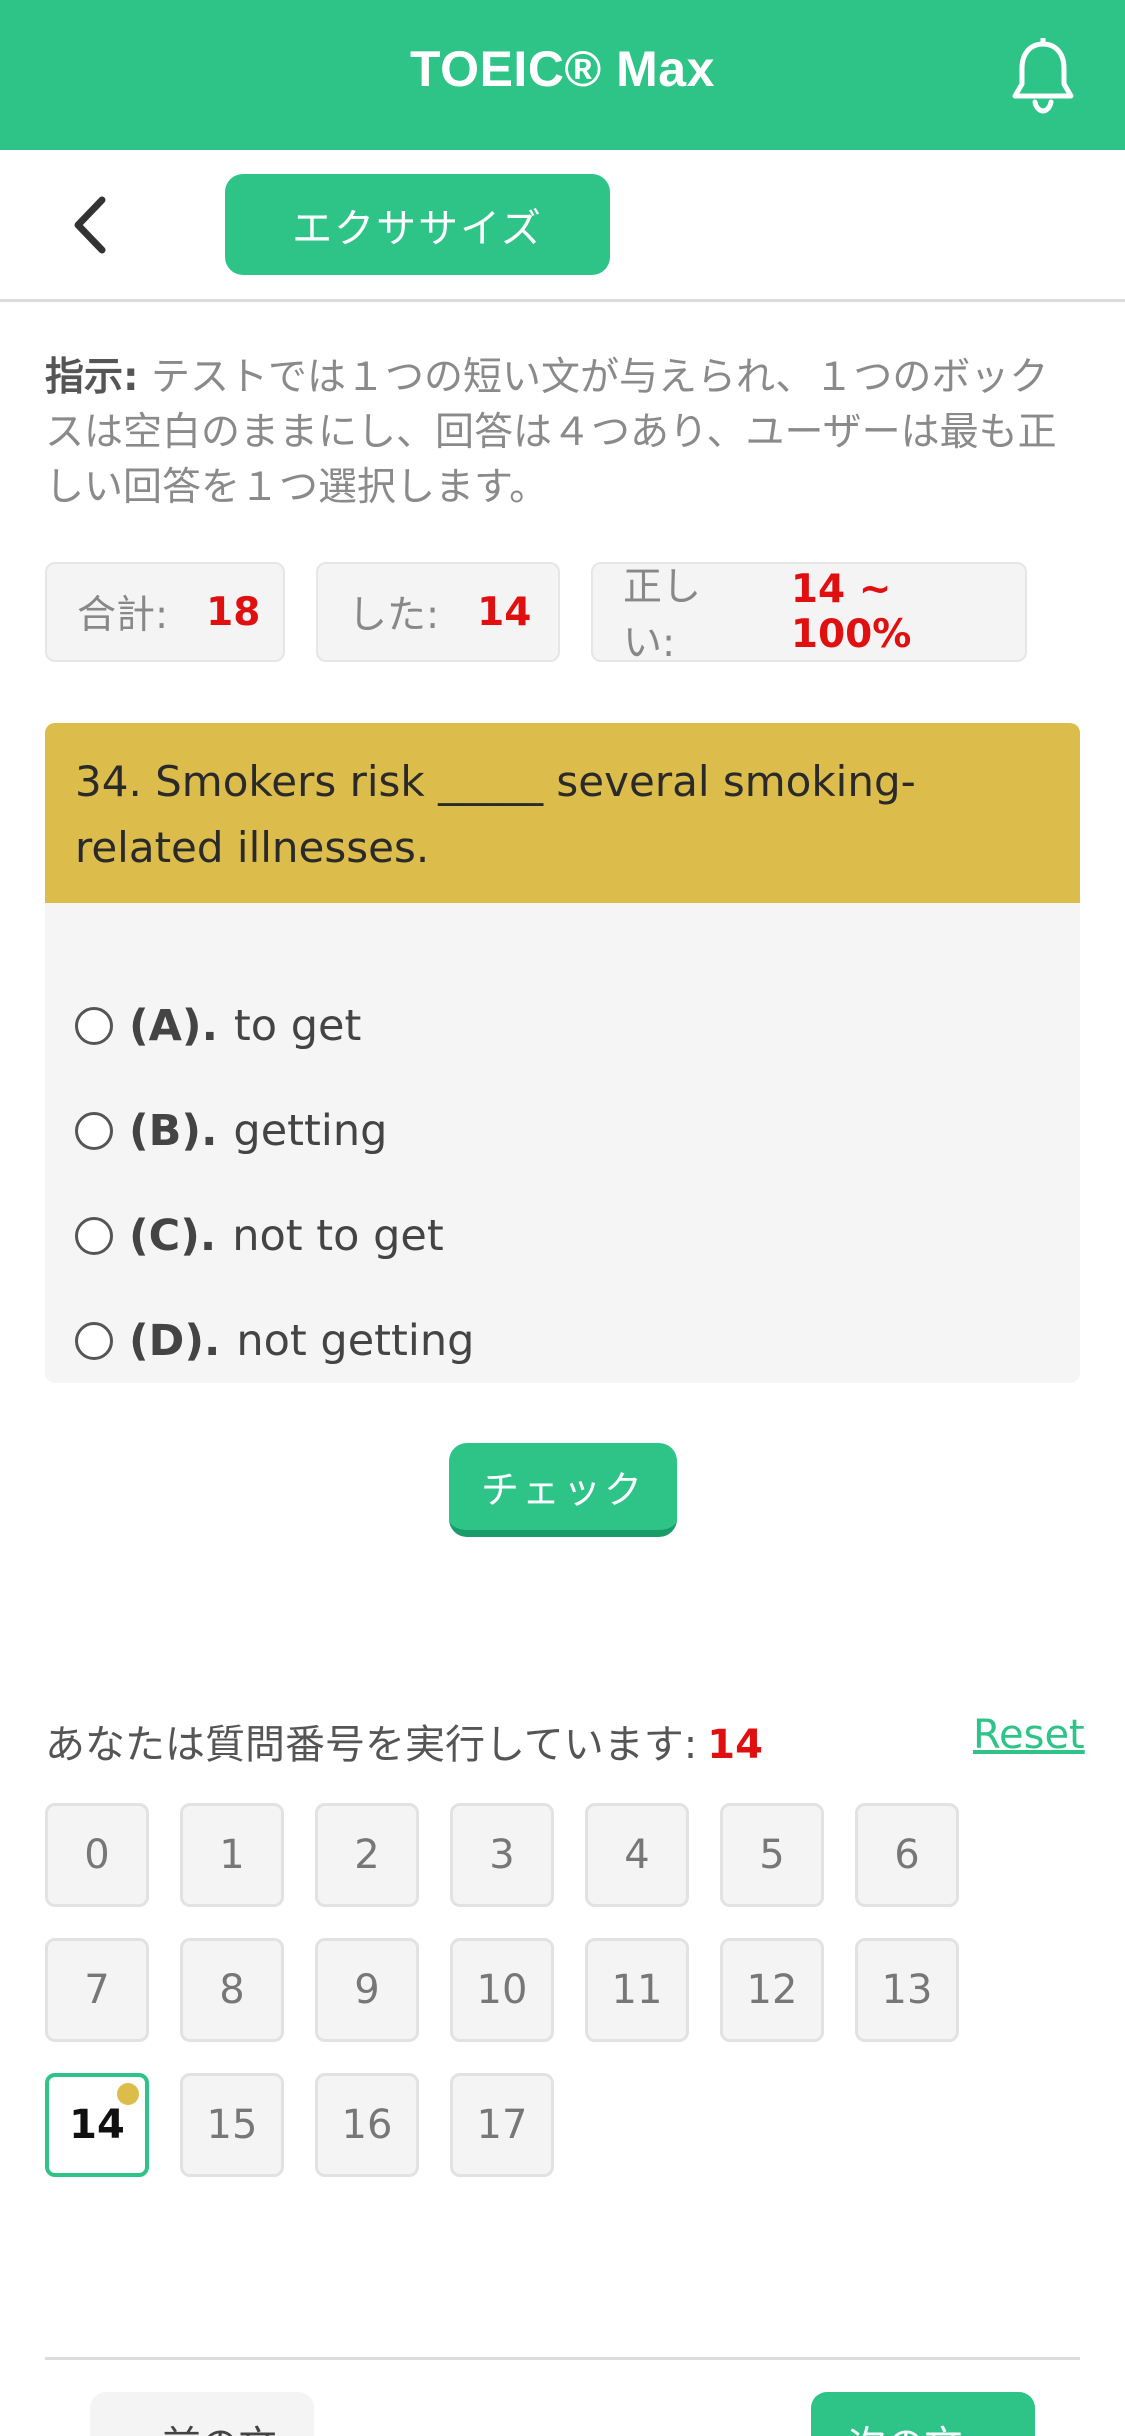  What do you see at coordinates (1043, 76) in the screenshot?
I see `bell-icon` at bounding box center [1043, 76].